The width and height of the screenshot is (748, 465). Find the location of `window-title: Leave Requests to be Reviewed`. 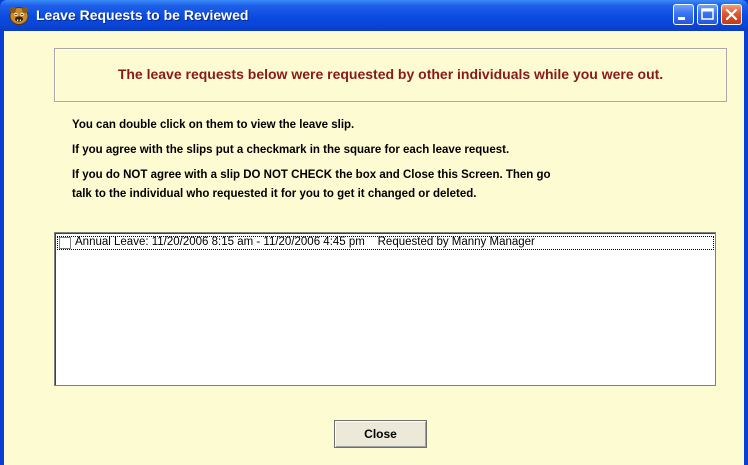

window-title: Leave Requests to be Reviewed is located at coordinates (142, 15).